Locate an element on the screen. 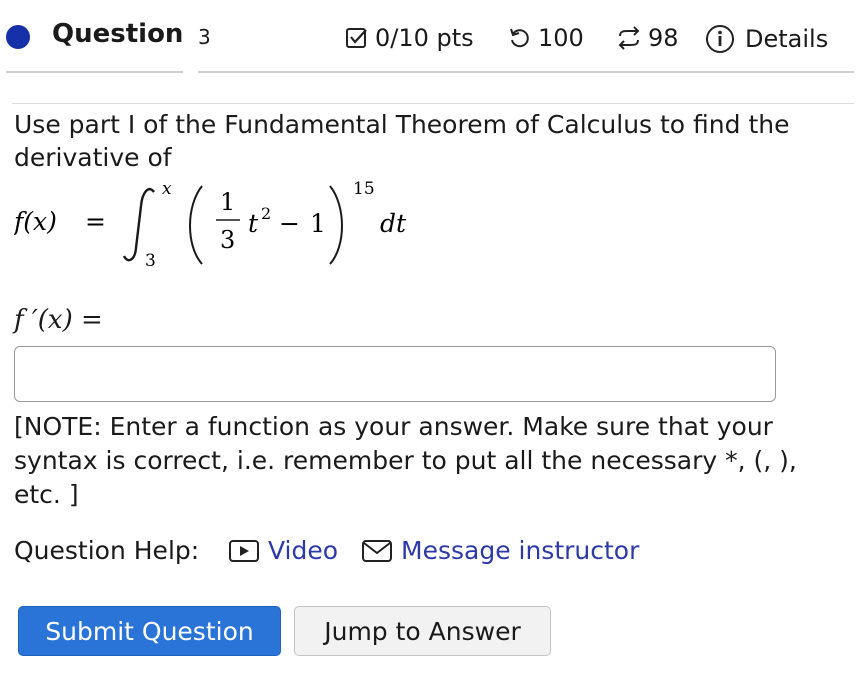 The image size is (868, 682). question-number: 3 is located at coordinates (204, 37).